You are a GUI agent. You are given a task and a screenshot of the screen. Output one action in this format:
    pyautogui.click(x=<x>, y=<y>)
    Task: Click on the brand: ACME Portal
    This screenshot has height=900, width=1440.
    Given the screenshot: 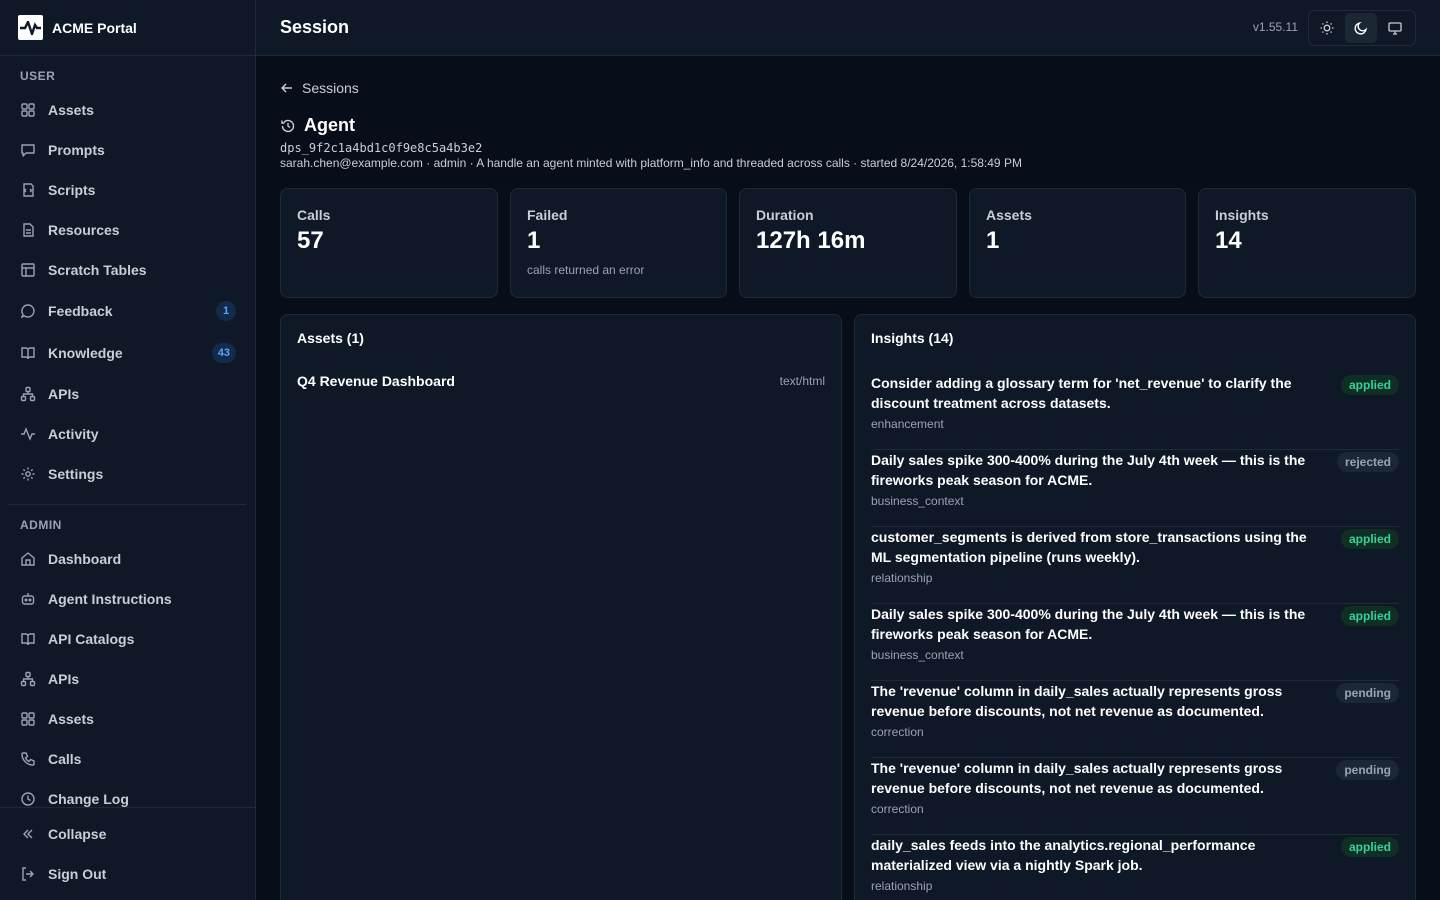 What is the action you would take?
    pyautogui.click(x=127, y=28)
    